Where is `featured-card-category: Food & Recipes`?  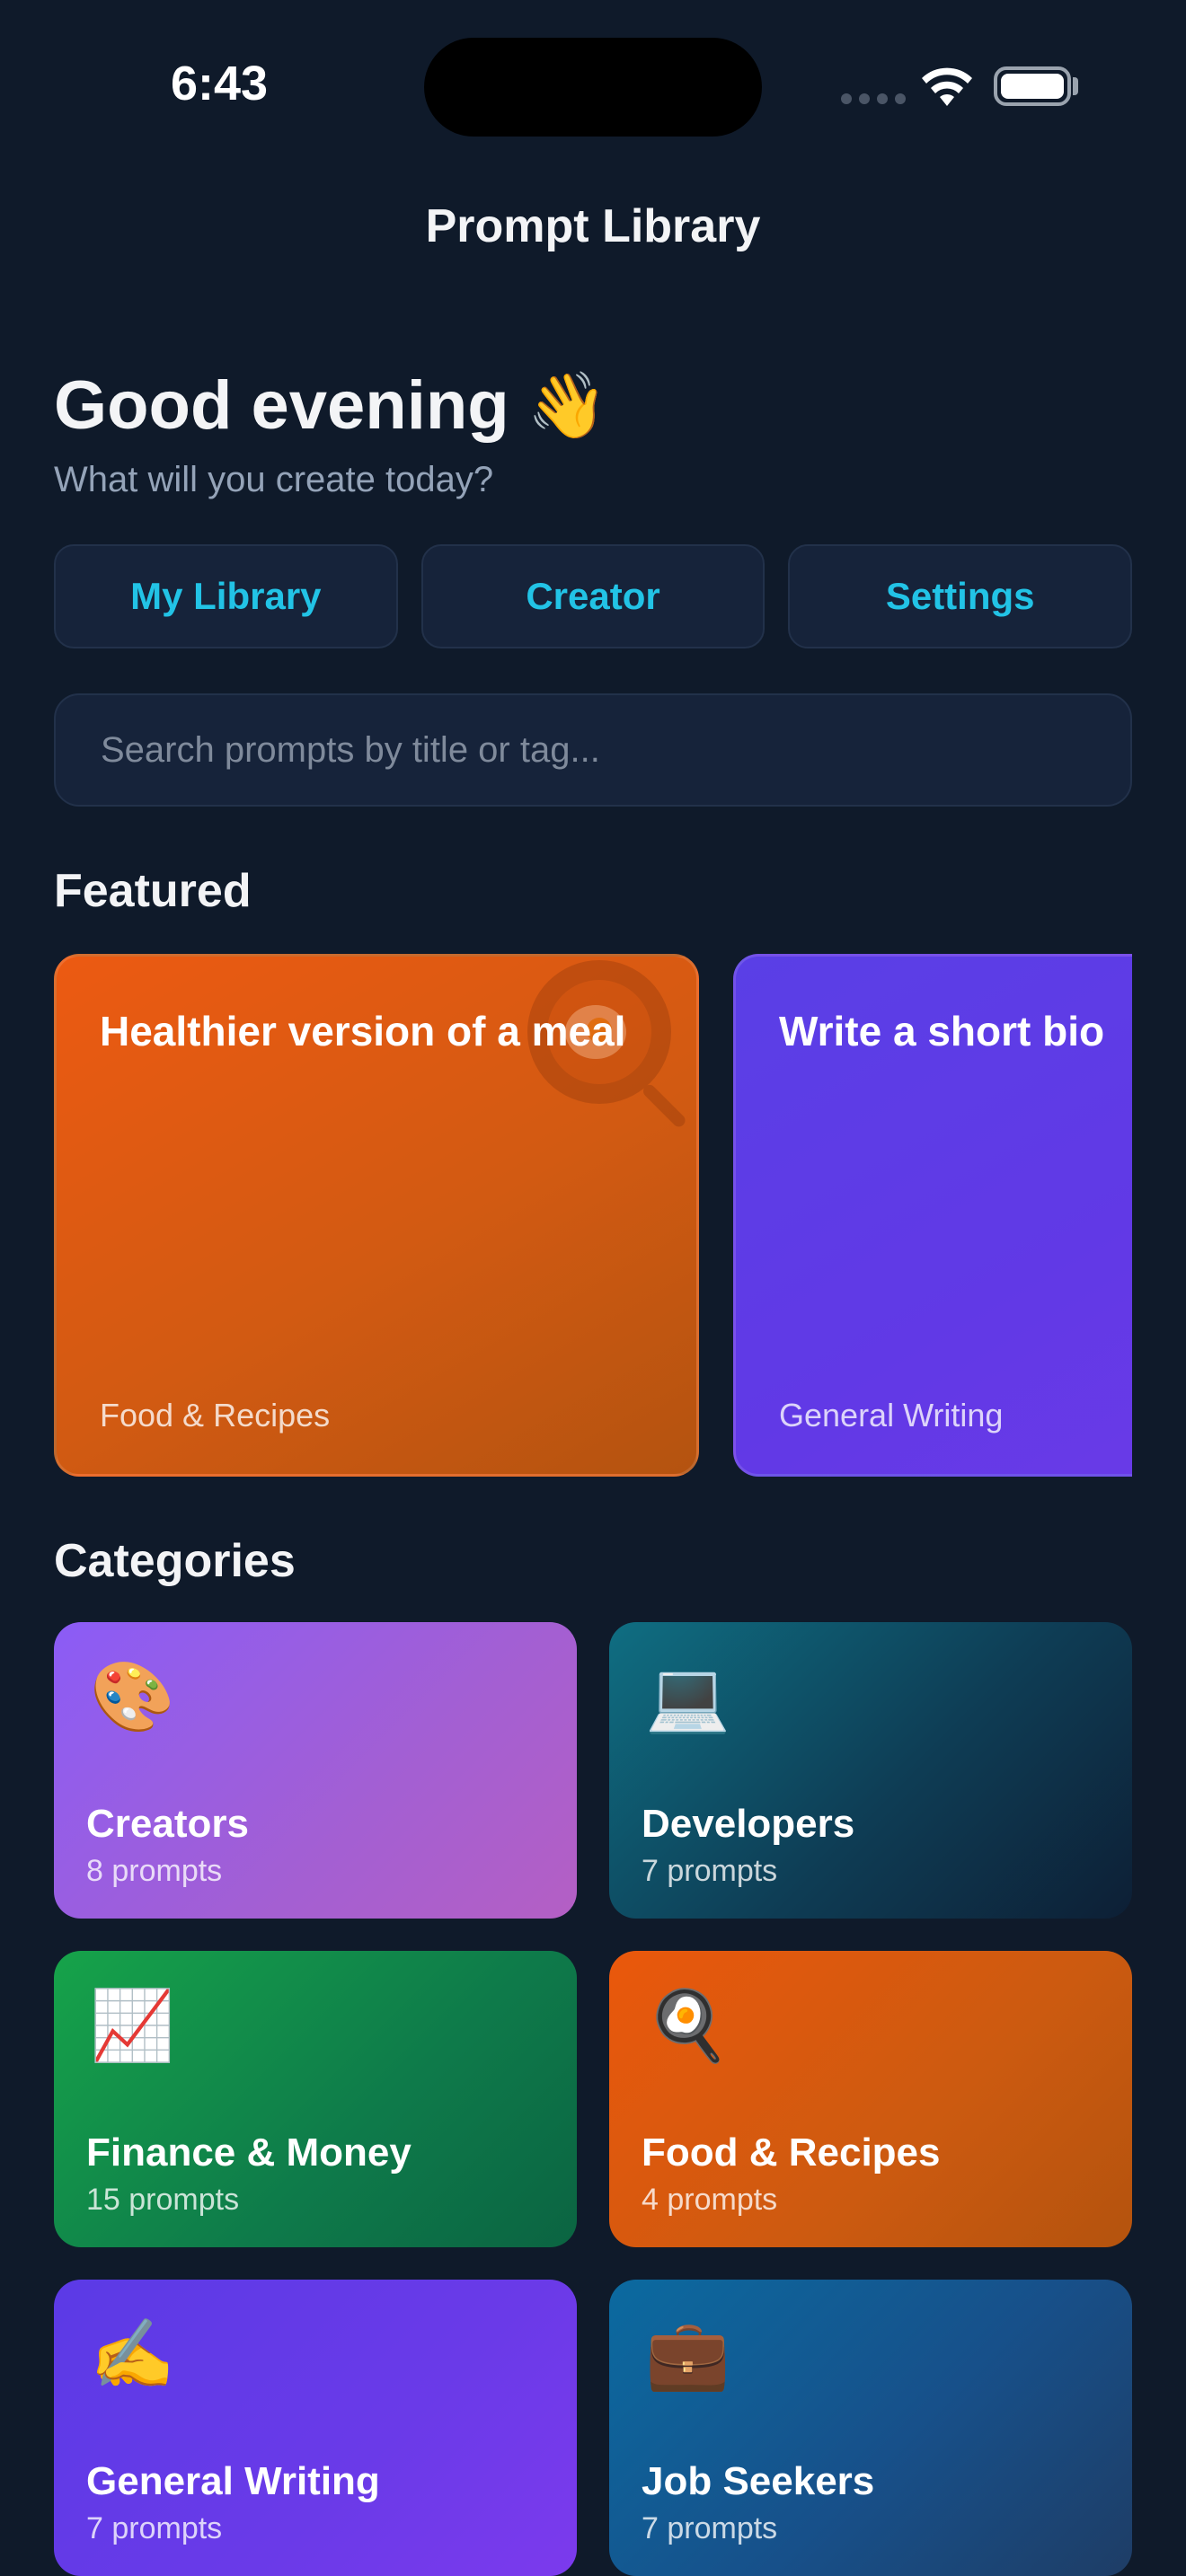
featured-card-category: Food & Recipes is located at coordinates (215, 1415).